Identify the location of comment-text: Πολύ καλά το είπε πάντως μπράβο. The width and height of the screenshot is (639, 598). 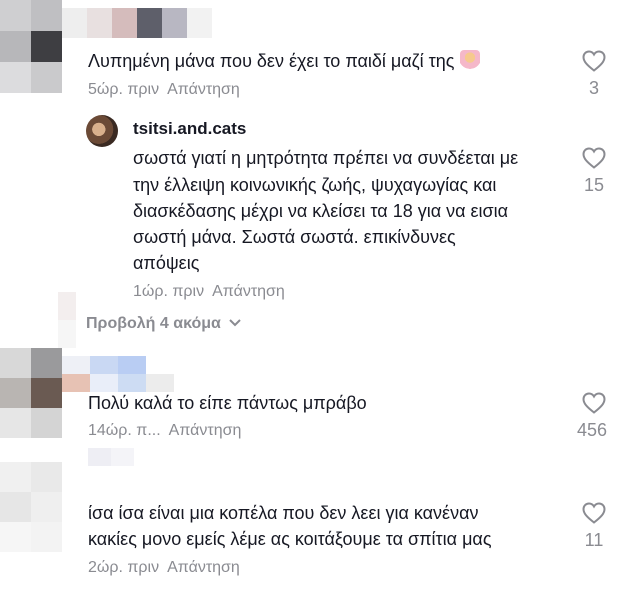
(227, 403).